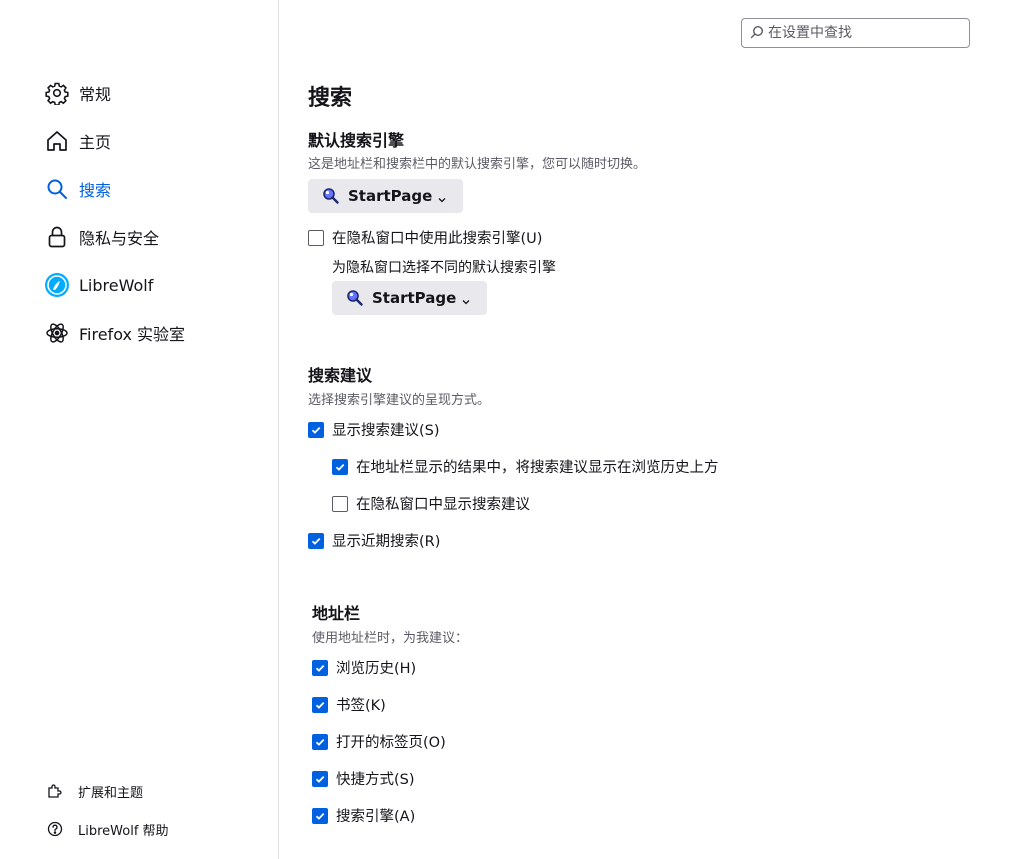  What do you see at coordinates (320, 778) in the screenshot?
I see `address-bar-shortcuts-checkbox` at bounding box center [320, 778].